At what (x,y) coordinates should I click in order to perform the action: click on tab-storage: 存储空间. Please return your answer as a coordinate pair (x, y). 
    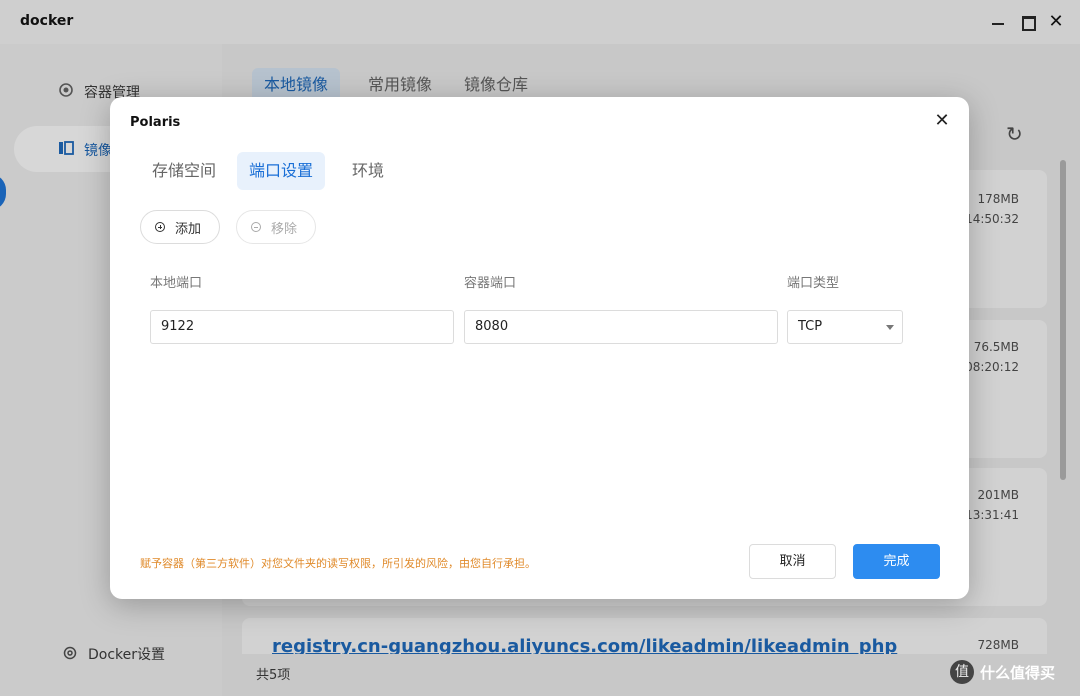
    Looking at the image, I should click on (184, 171).